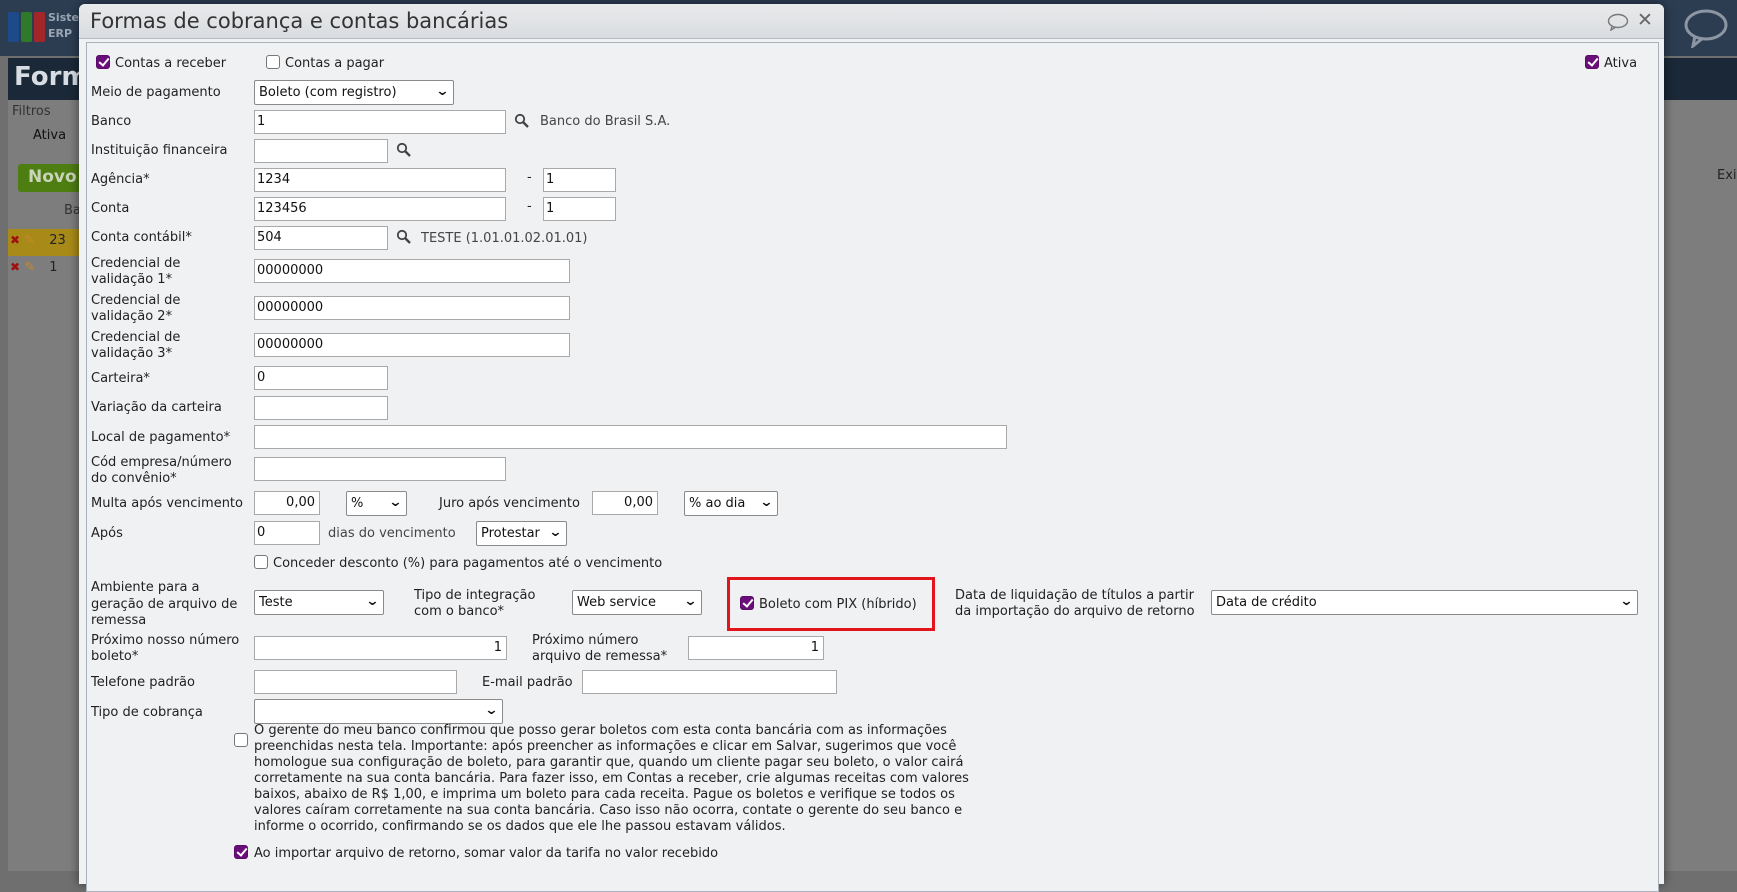 The image size is (1737, 892). I want to click on pix-checkbox, so click(747, 603).